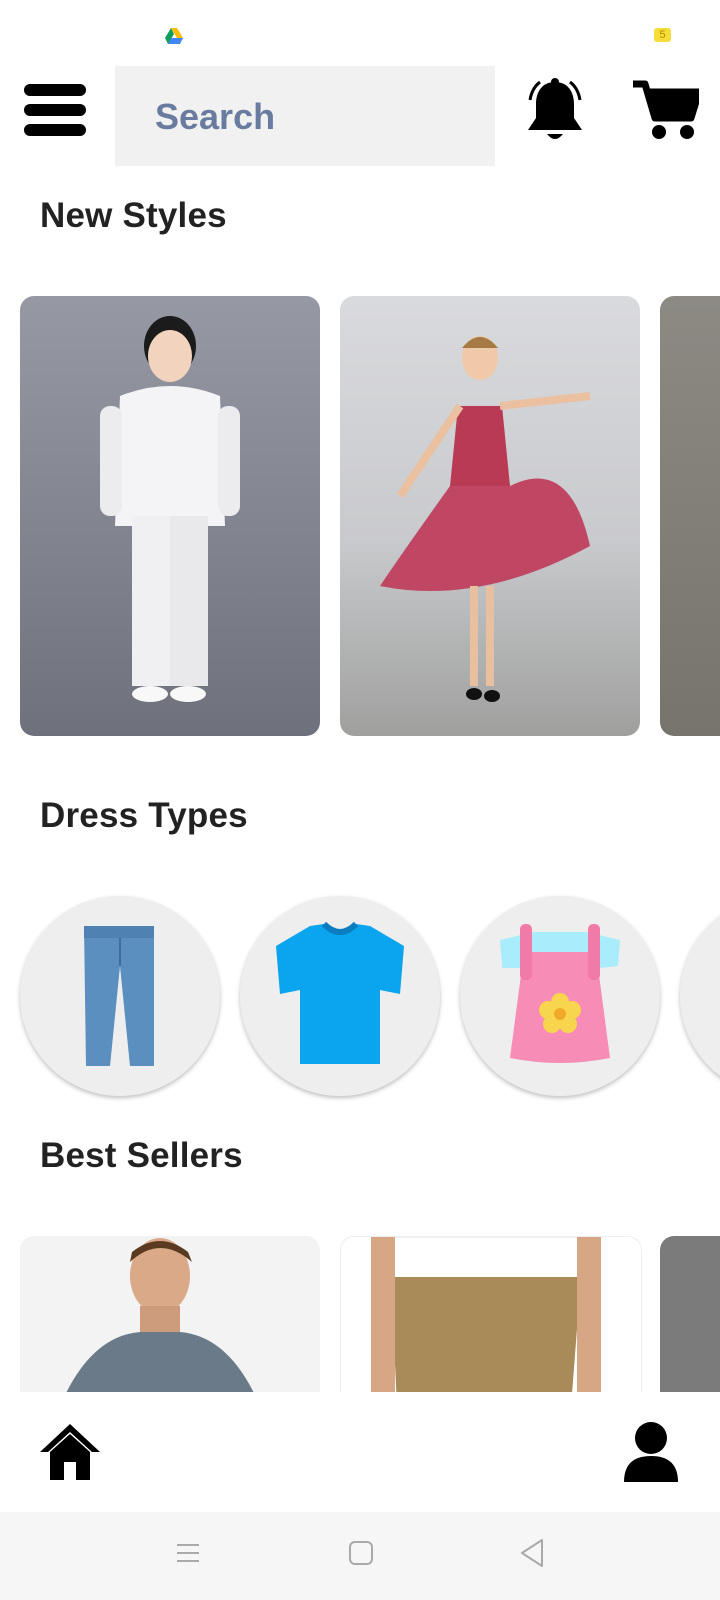 The image size is (720, 1600). I want to click on home-icon, so click(70, 1452).